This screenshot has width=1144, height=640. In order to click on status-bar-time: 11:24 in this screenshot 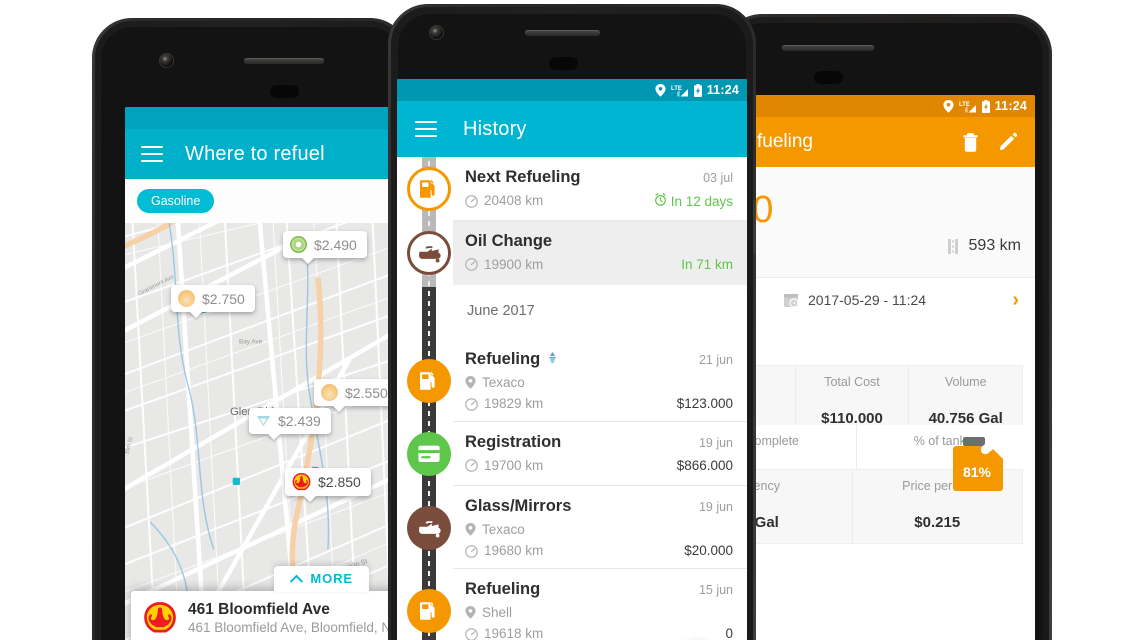, I will do `click(722, 89)`.